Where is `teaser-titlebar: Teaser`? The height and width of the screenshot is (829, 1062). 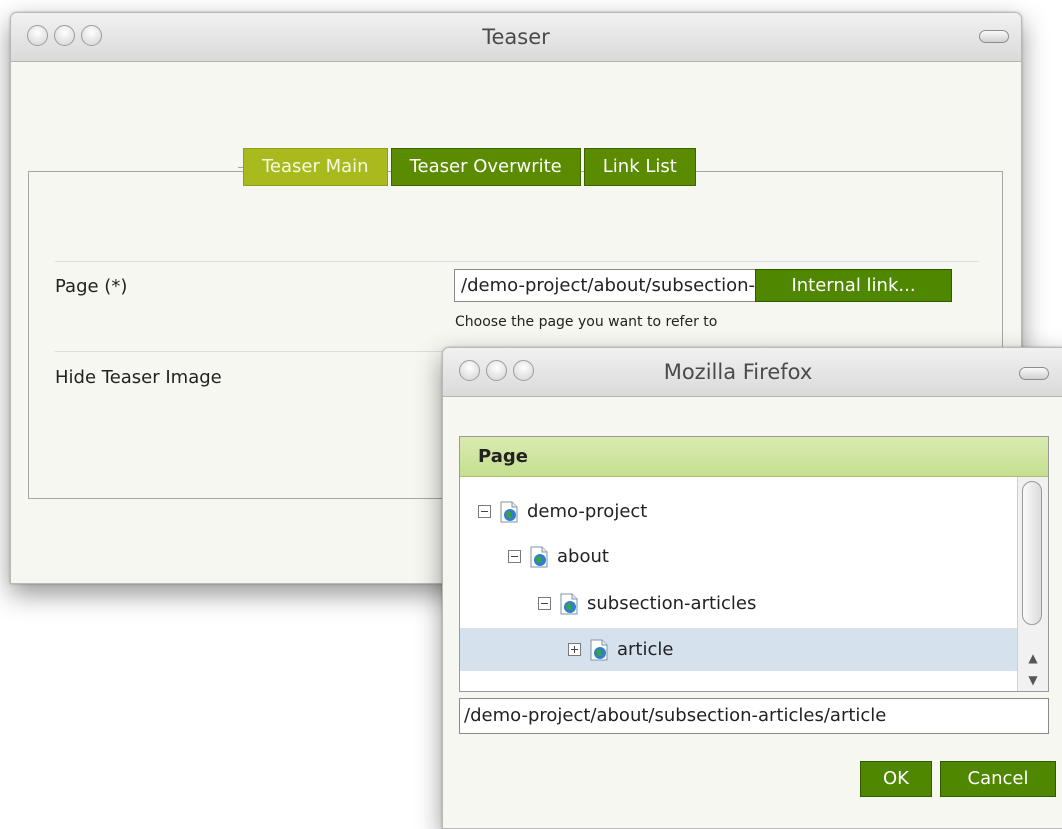 teaser-titlebar: Teaser is located at coordinates (516, 37).